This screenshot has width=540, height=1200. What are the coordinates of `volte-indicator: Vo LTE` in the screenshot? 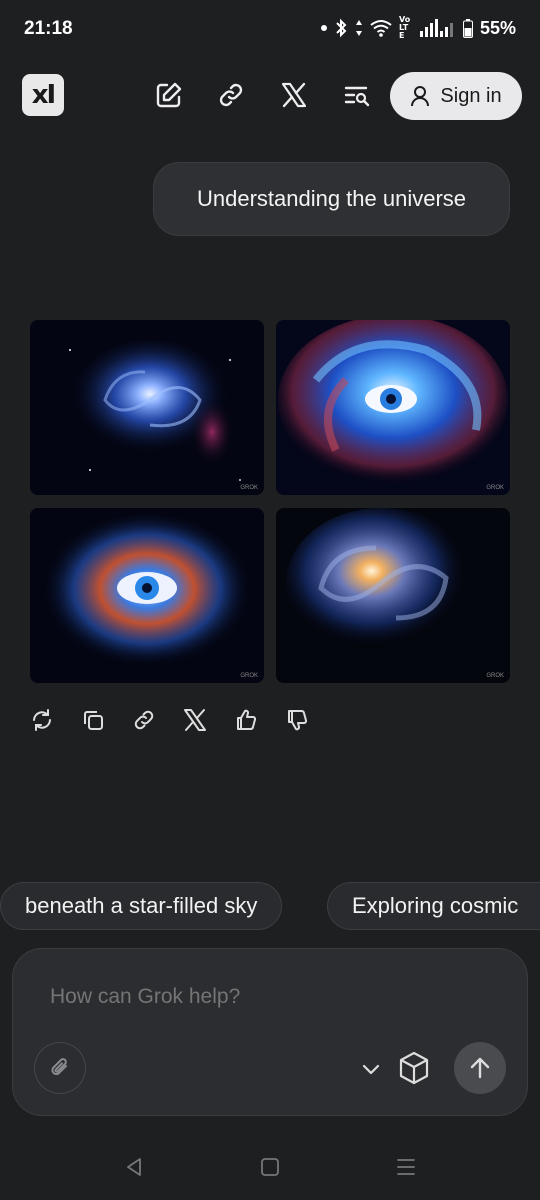 It's located at (404, 27).